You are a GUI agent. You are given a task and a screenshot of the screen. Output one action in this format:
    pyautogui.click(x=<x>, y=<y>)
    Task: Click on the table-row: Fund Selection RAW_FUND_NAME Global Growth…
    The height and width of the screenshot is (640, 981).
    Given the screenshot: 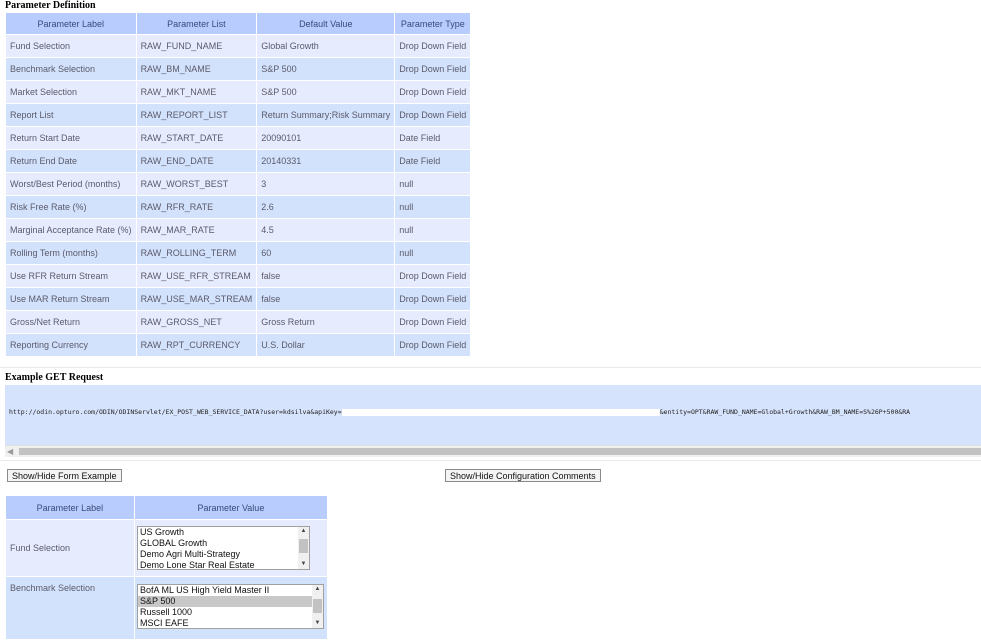 What is the action you would take?
    pyautogui.click(x=238, y=46)
    